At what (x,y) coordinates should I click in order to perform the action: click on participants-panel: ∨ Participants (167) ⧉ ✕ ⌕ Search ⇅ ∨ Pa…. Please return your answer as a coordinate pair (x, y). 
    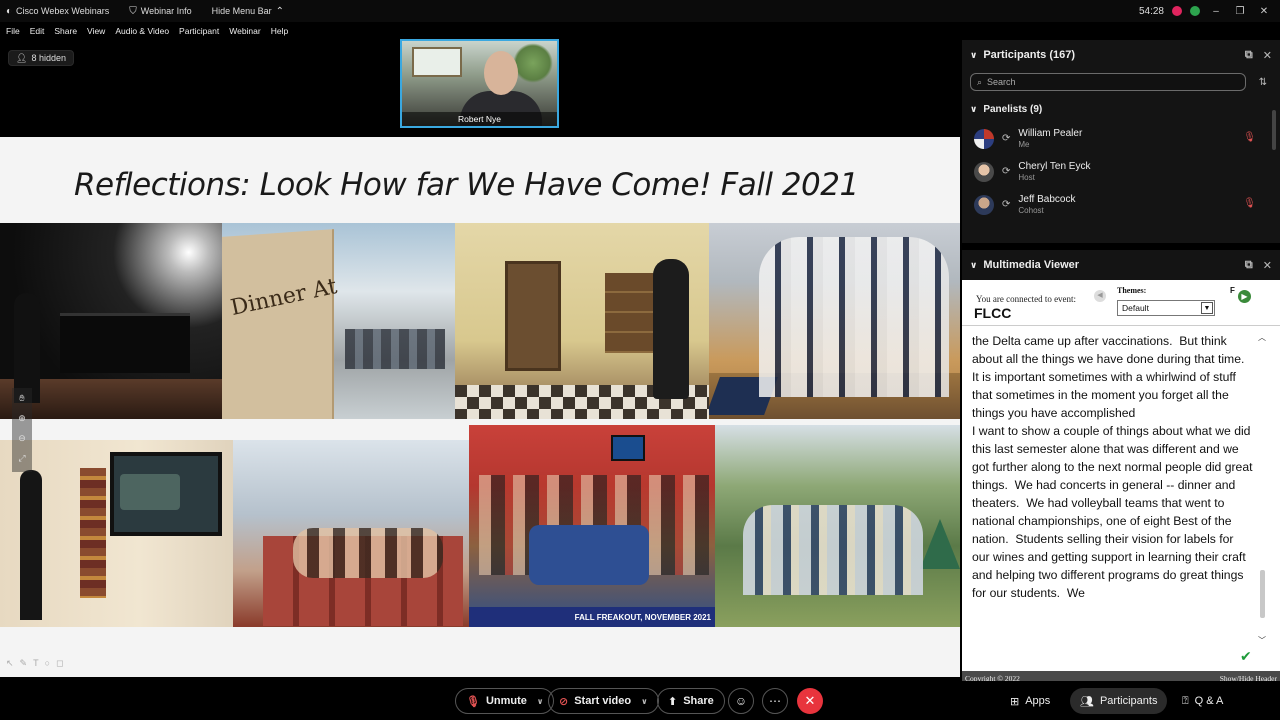
    Looking at the image, I should click on (1121, 141).